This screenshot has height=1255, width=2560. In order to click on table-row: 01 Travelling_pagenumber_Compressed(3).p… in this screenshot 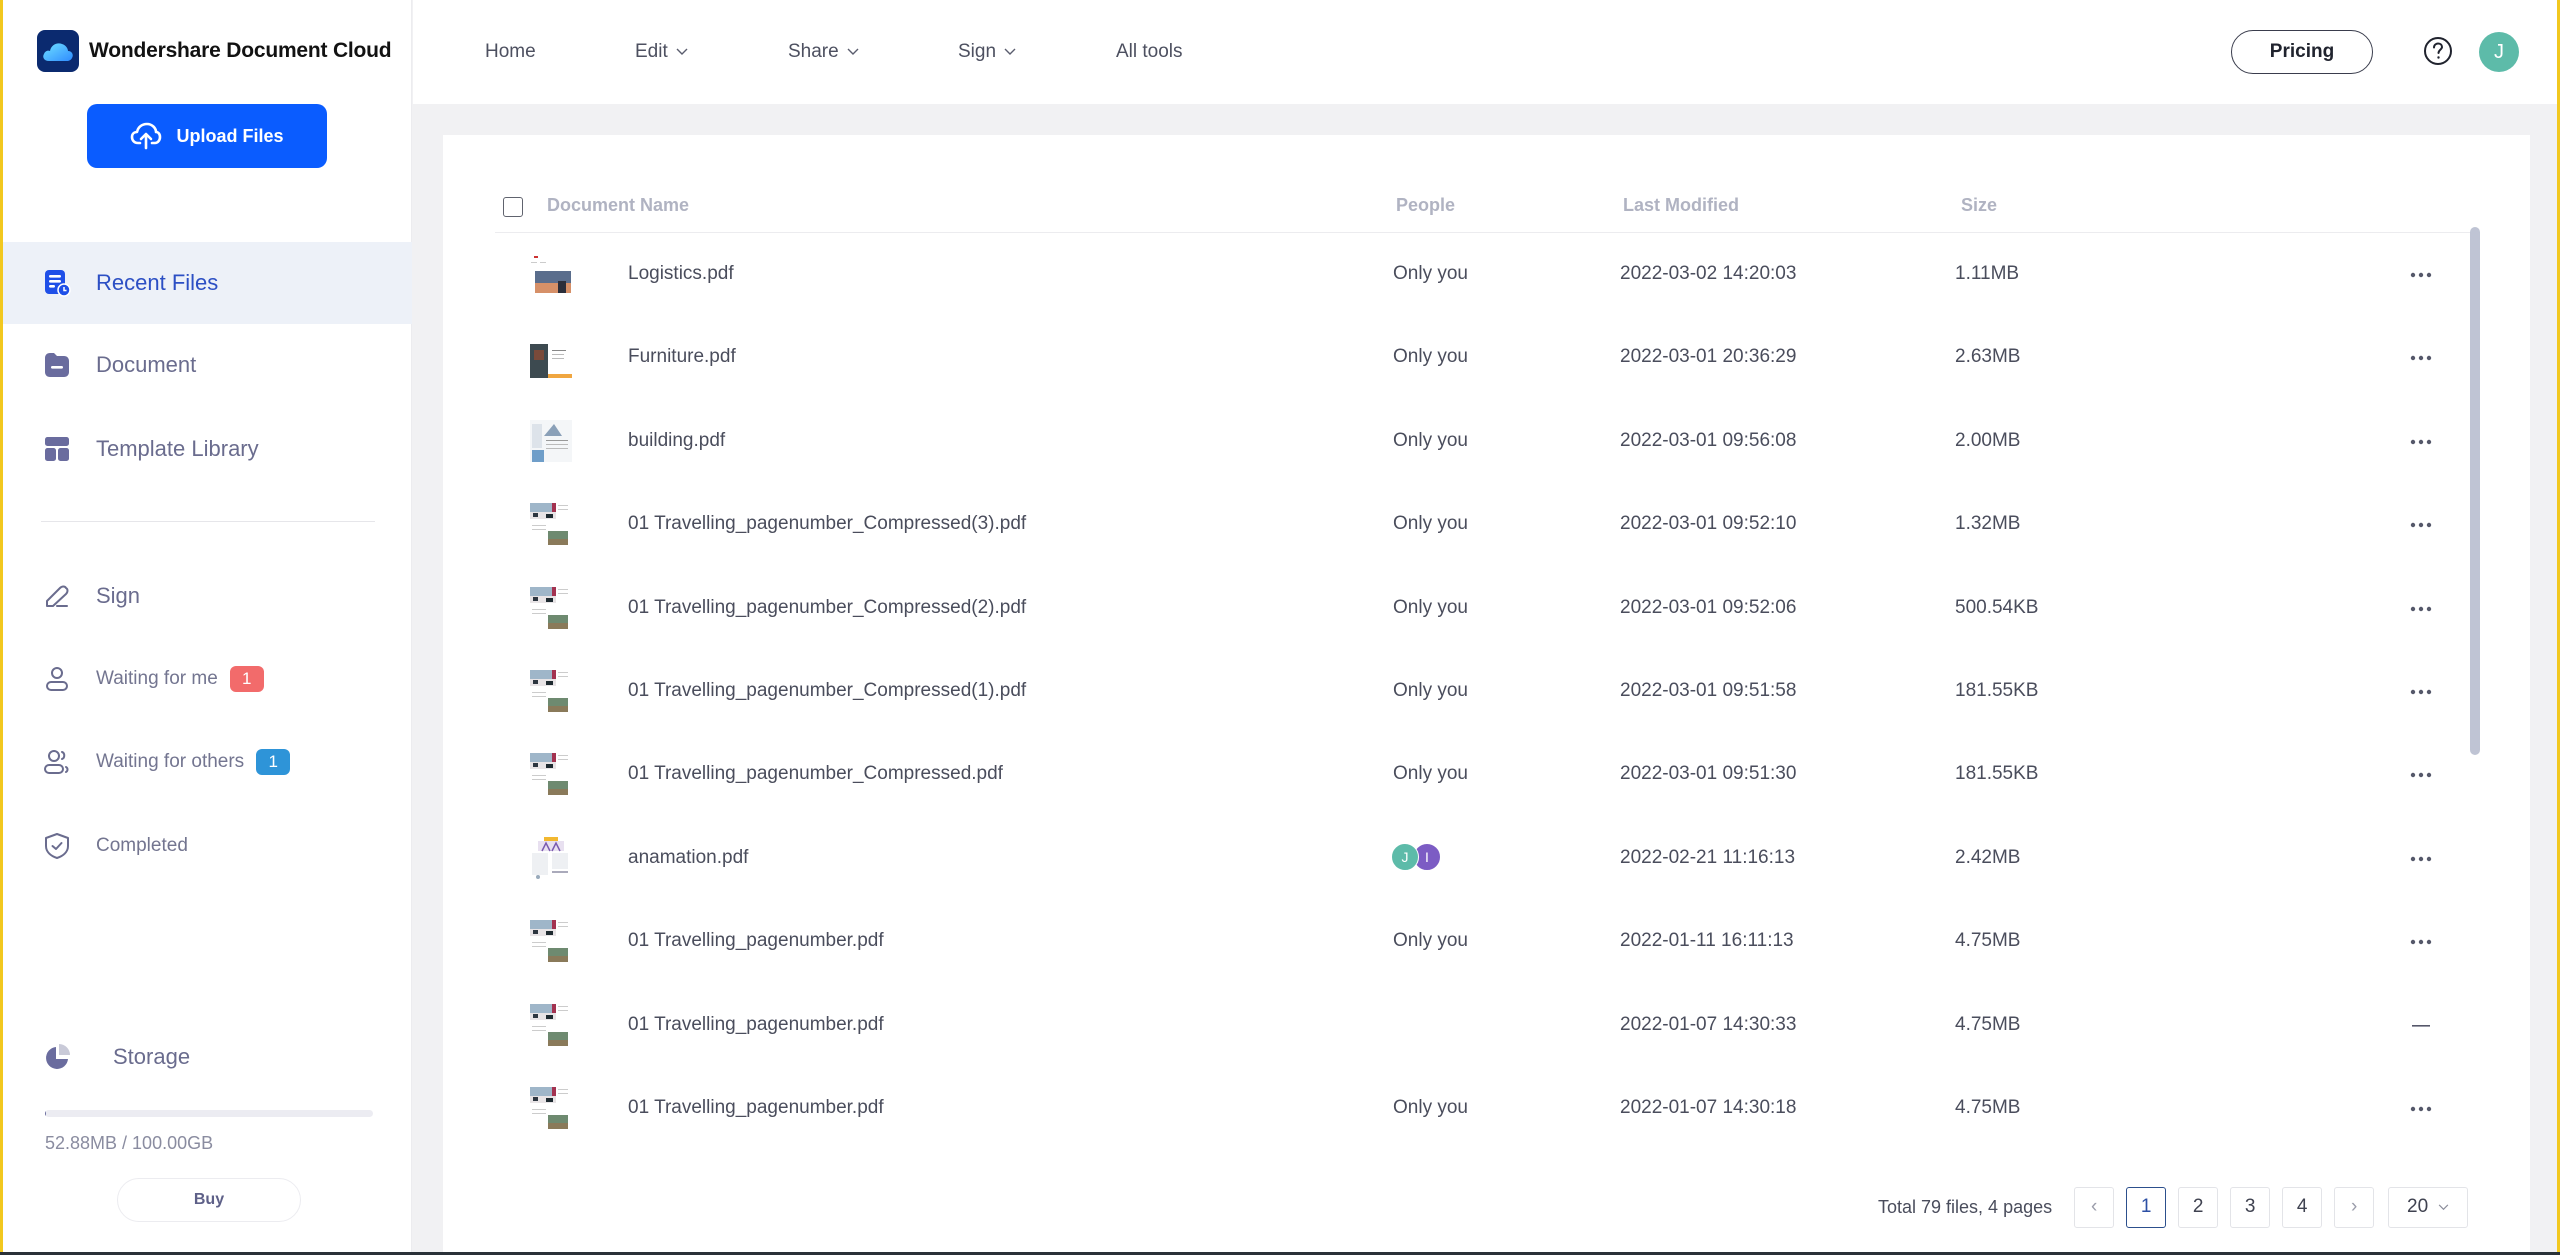, I will do `click(1475, 524)`.